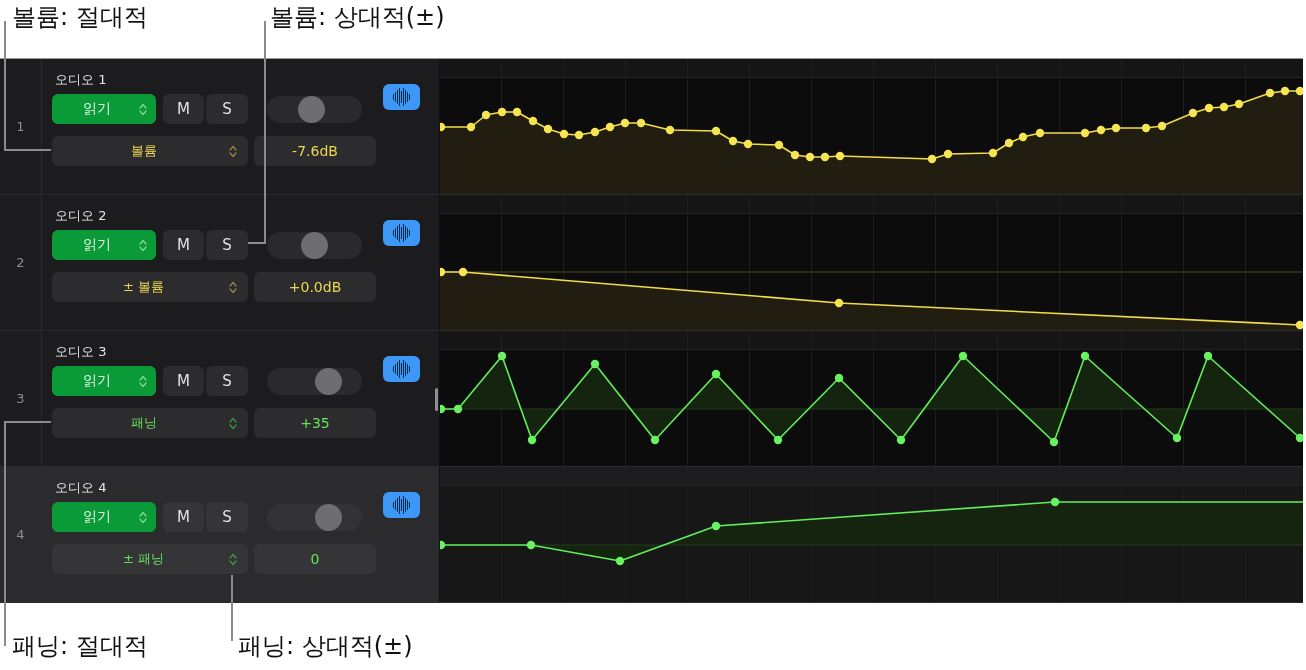 Image resolution: width=1306 pixels, height=670 pixels. What do you see at coordinates (315, 151) in the screenshot?
I see `value-field: -7.6dB` at bounding box center [315, 151].